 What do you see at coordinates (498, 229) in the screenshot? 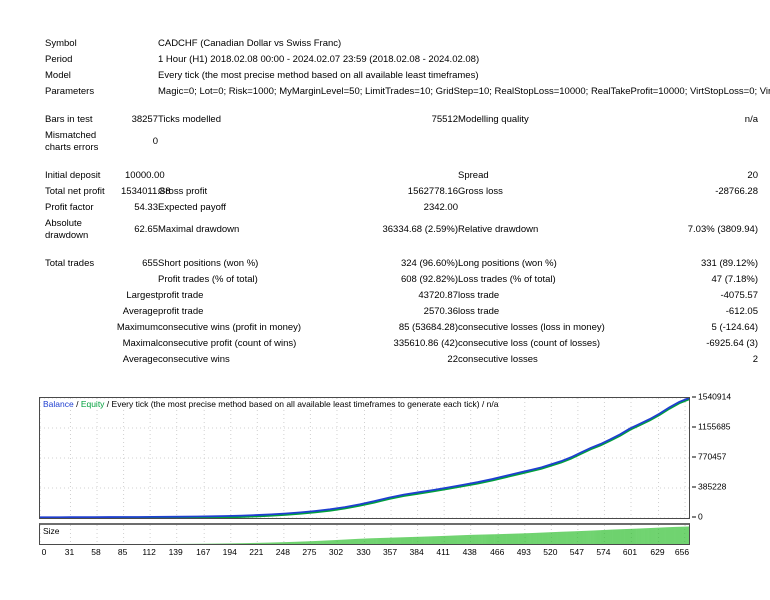
I see `relative-drawdown-label: Relative drawdown` at bounding box center [498, 229].